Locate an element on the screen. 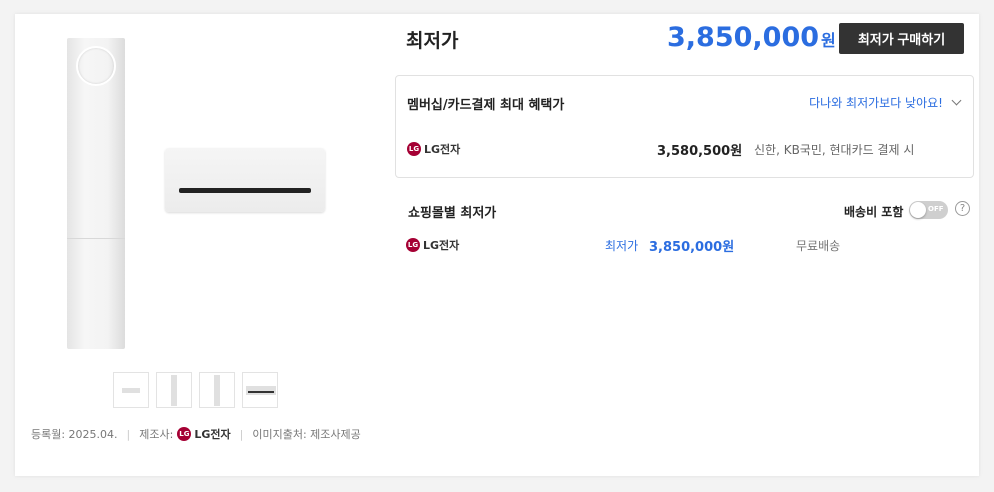 This screenshot has height=492, width=994. wall-unit-image is located at coordinates (245, 180).